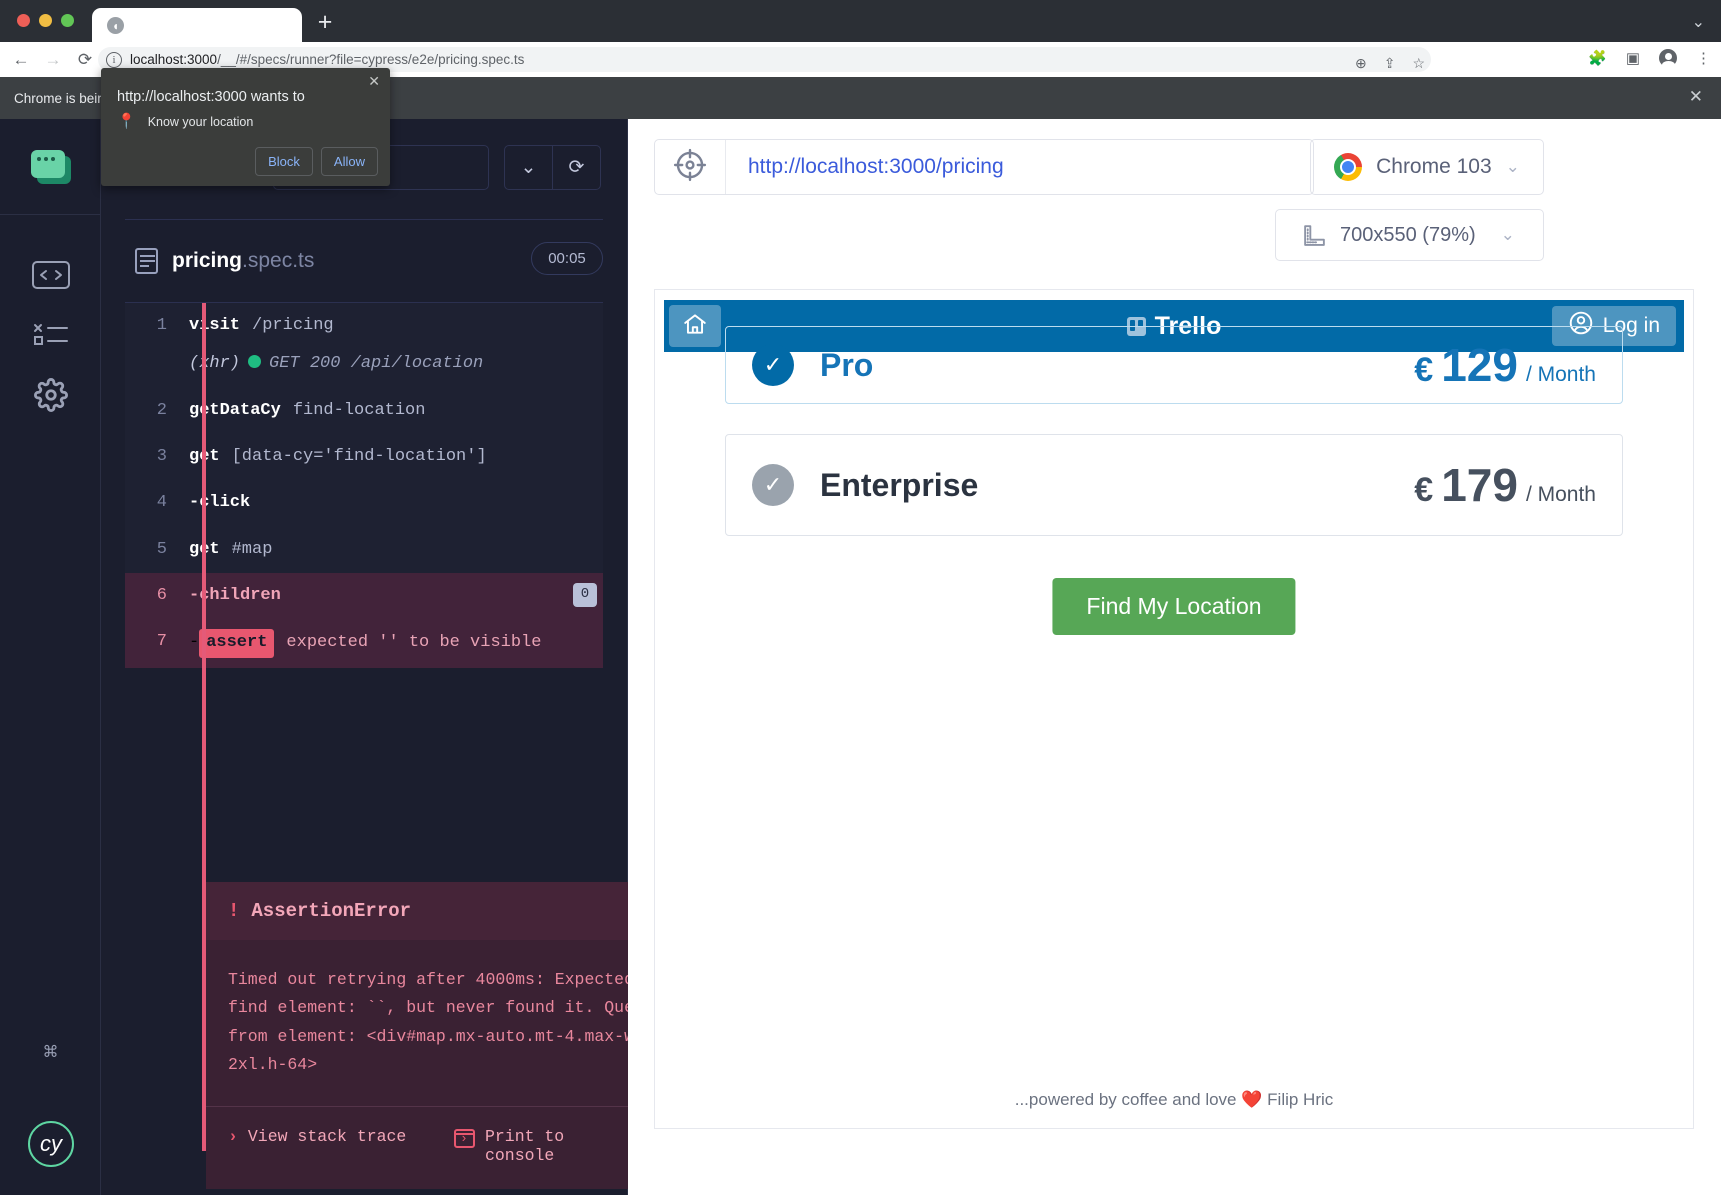 Image resolution: width=1721 pixels, height=1195 pixels. I want to click on command-arg: #map, so click(252, 549).